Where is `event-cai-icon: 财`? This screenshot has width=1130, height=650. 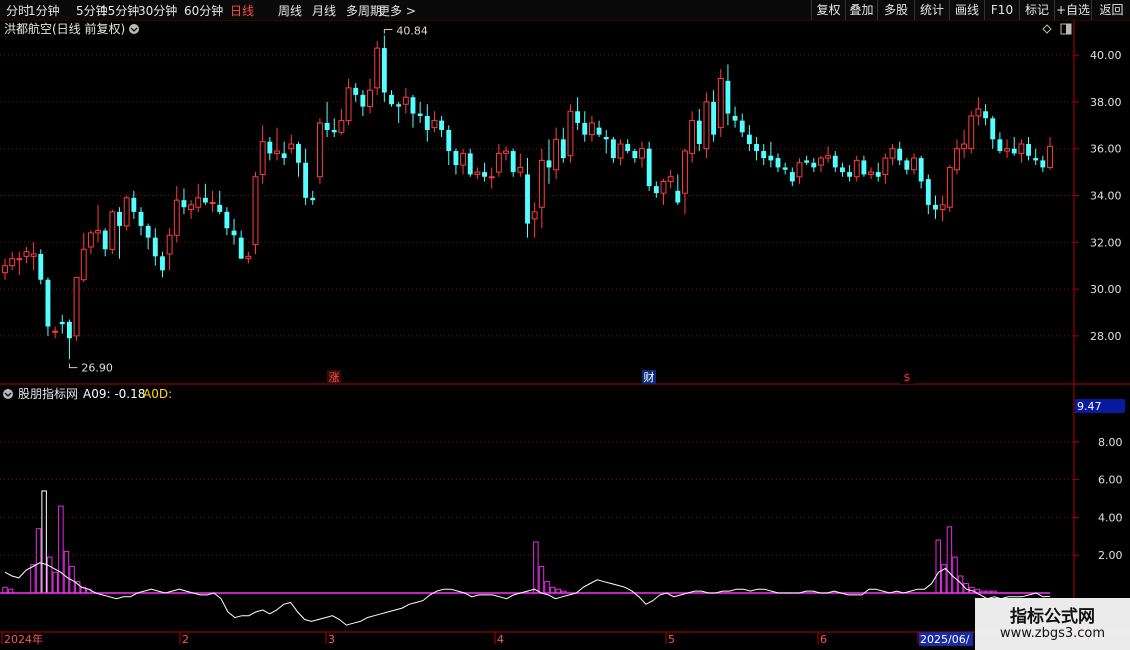
event-cai-icon: 财 is located at coordinates (649, 377).